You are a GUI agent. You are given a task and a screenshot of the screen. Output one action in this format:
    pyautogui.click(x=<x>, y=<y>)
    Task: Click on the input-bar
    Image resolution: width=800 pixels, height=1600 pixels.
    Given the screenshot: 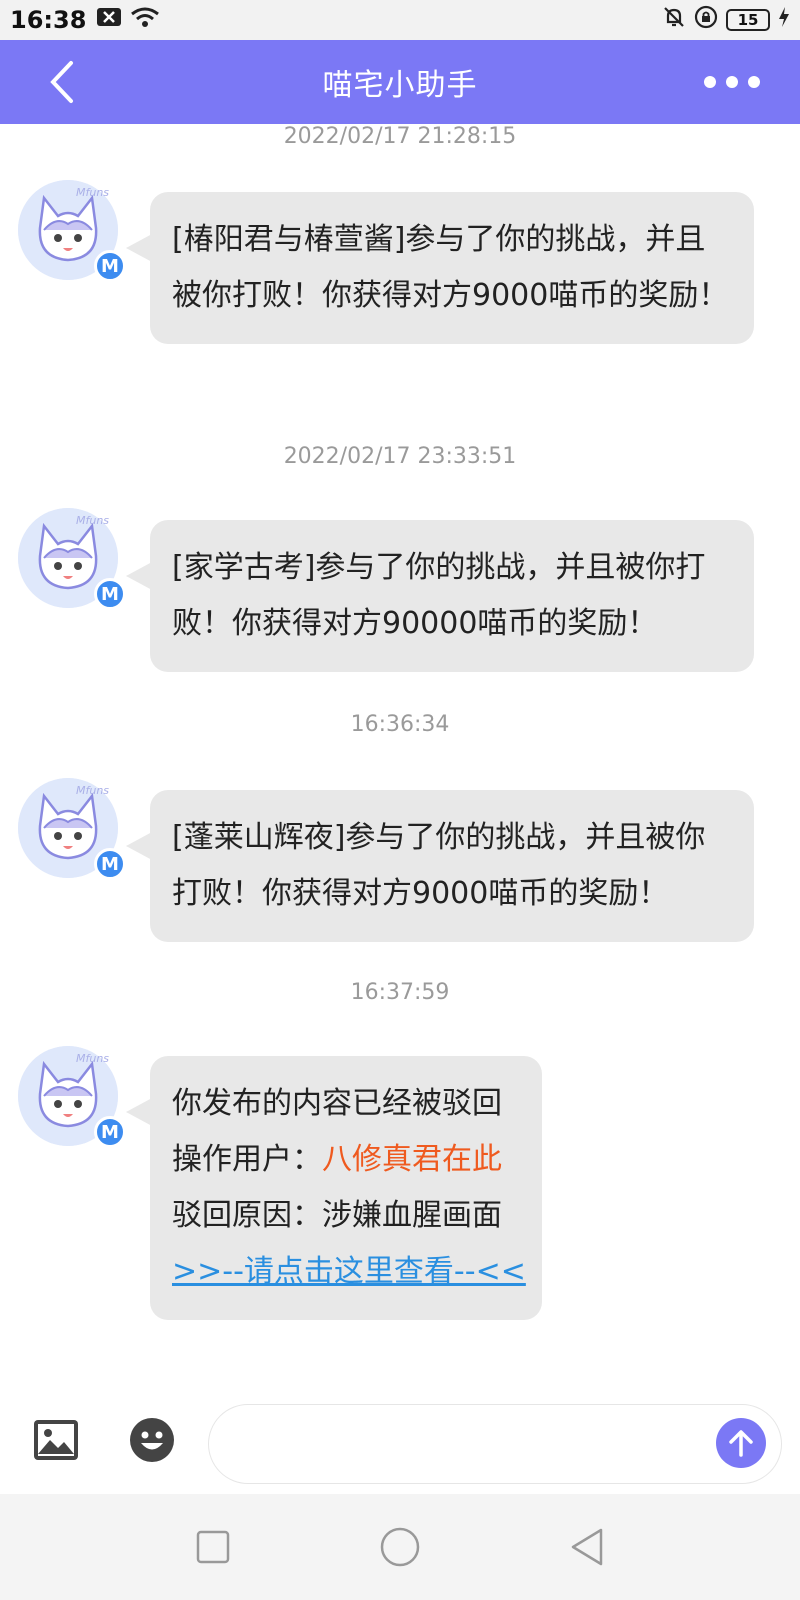 What is the action you would take?
    pyautogui.click(x=400, y=1444)
    